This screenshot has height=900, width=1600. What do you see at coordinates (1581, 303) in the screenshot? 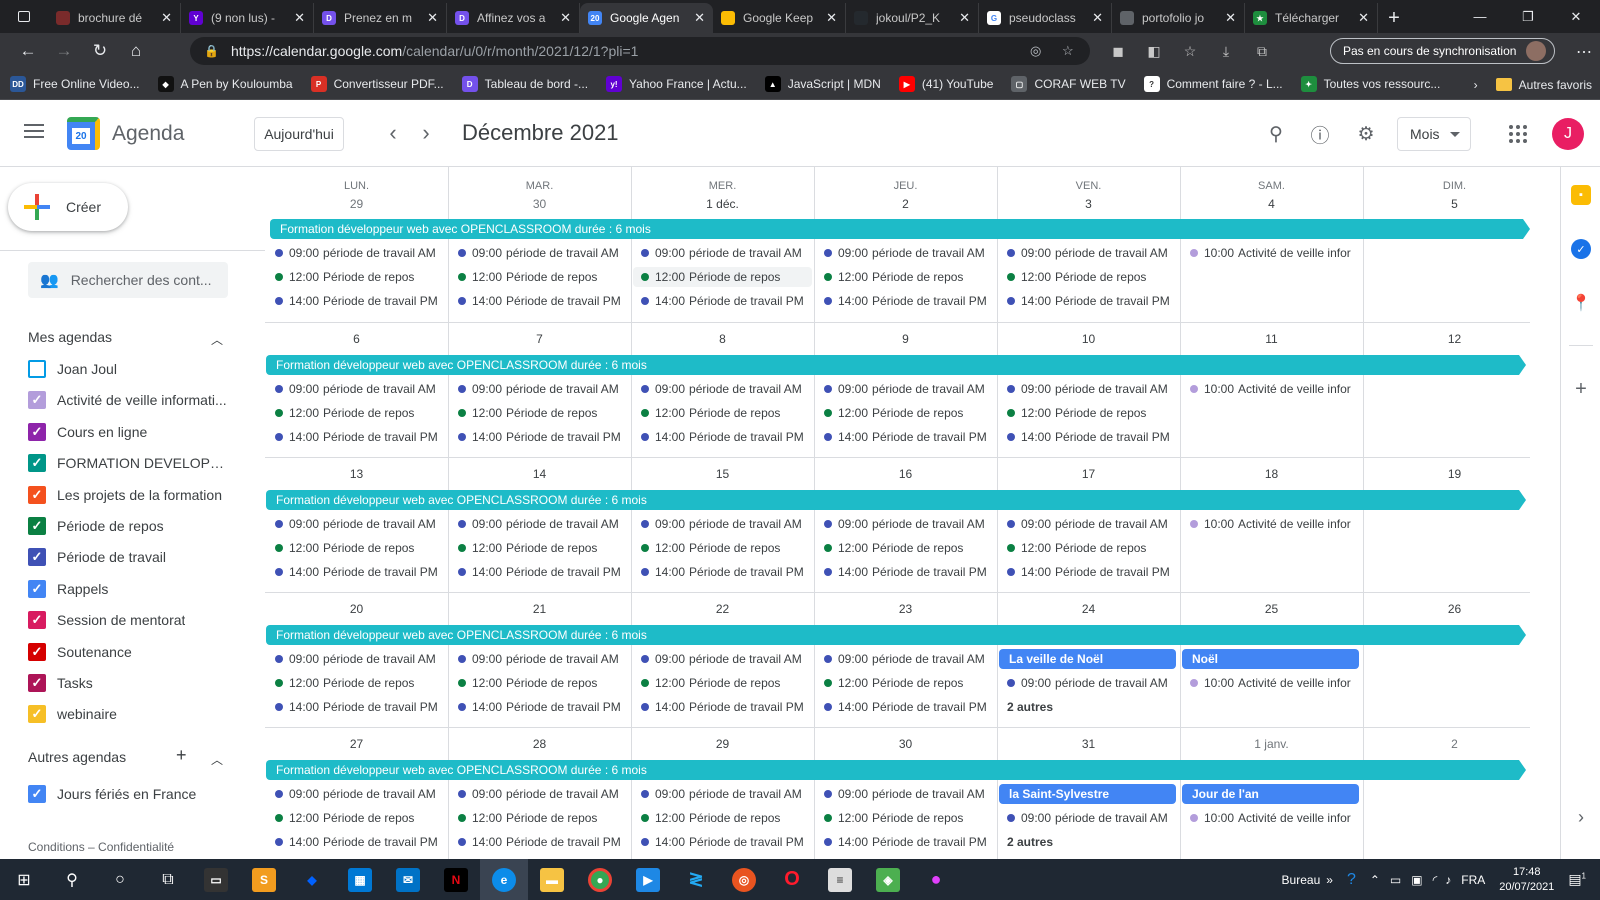
I see `maps-pin-icon: 📍` at bounding box center [1581, 303].